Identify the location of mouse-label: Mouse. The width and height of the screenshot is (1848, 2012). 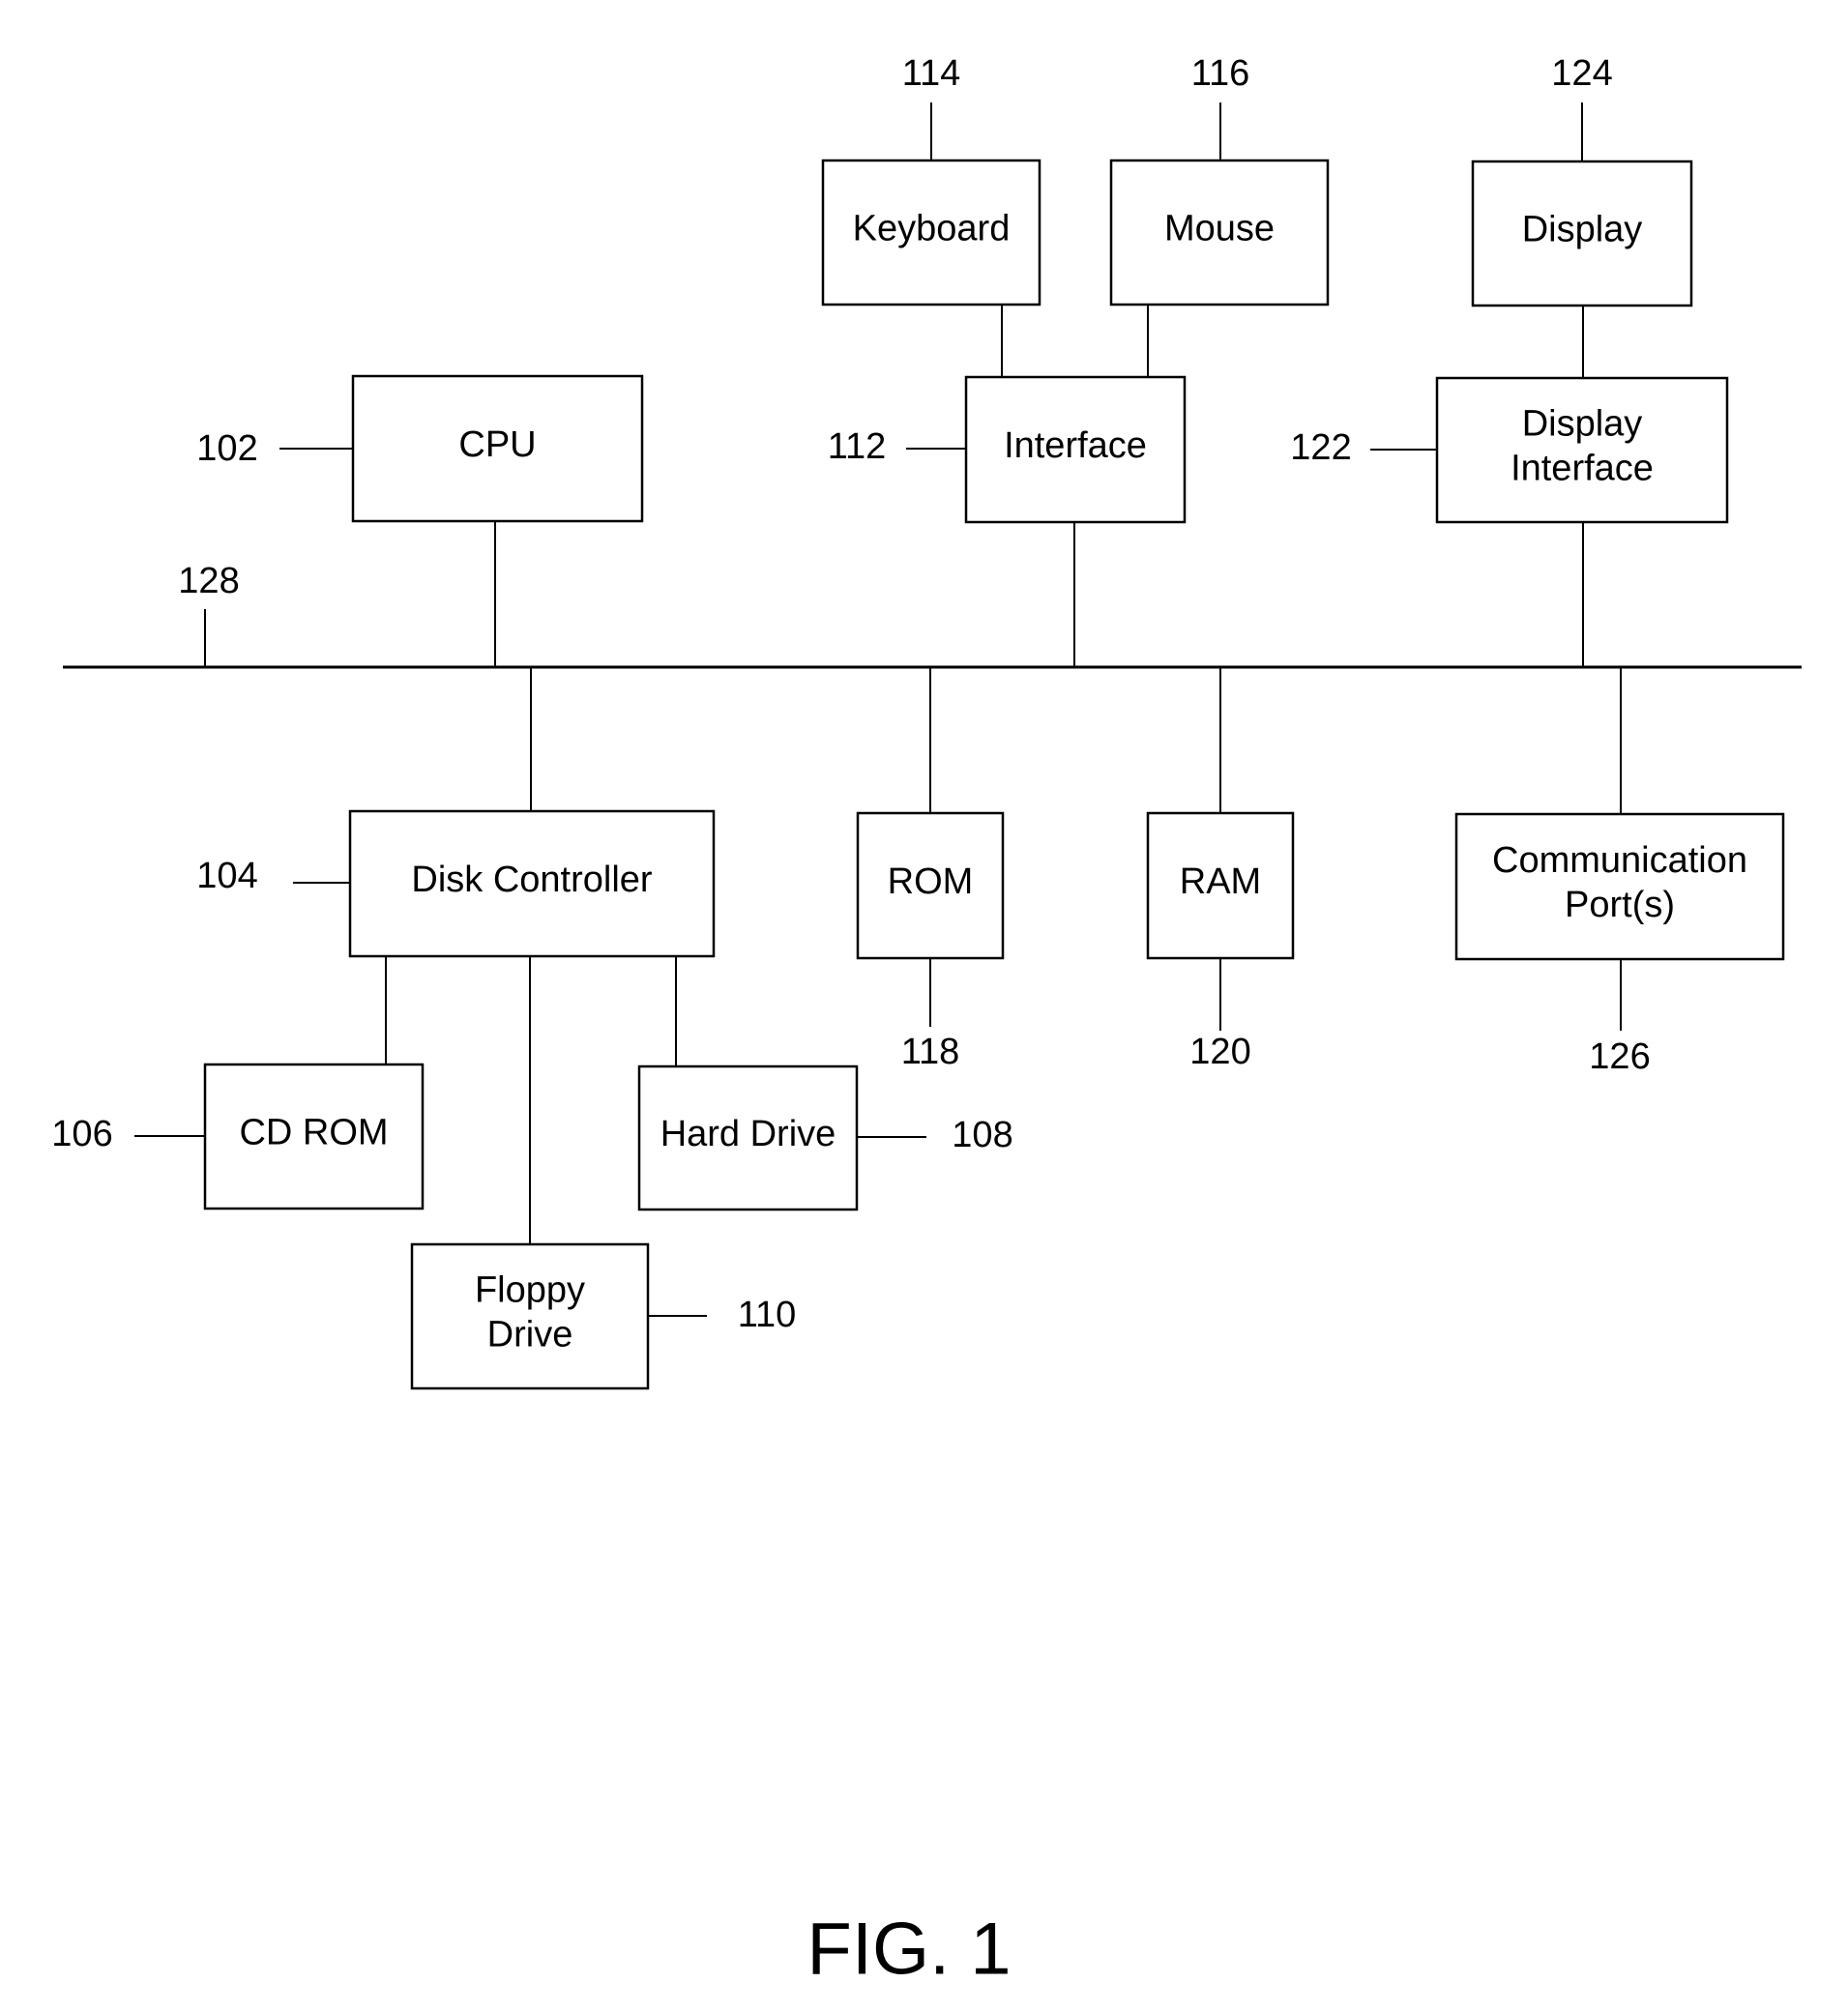
(1219, 229).